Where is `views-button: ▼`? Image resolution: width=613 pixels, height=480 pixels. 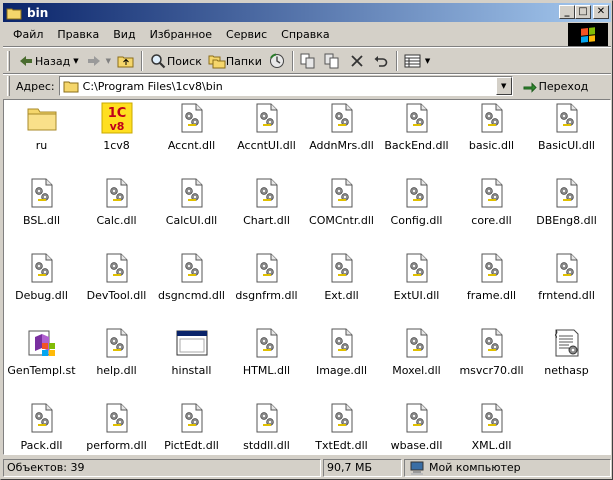
views-button: ▼ is located at coordinates (417, 61).